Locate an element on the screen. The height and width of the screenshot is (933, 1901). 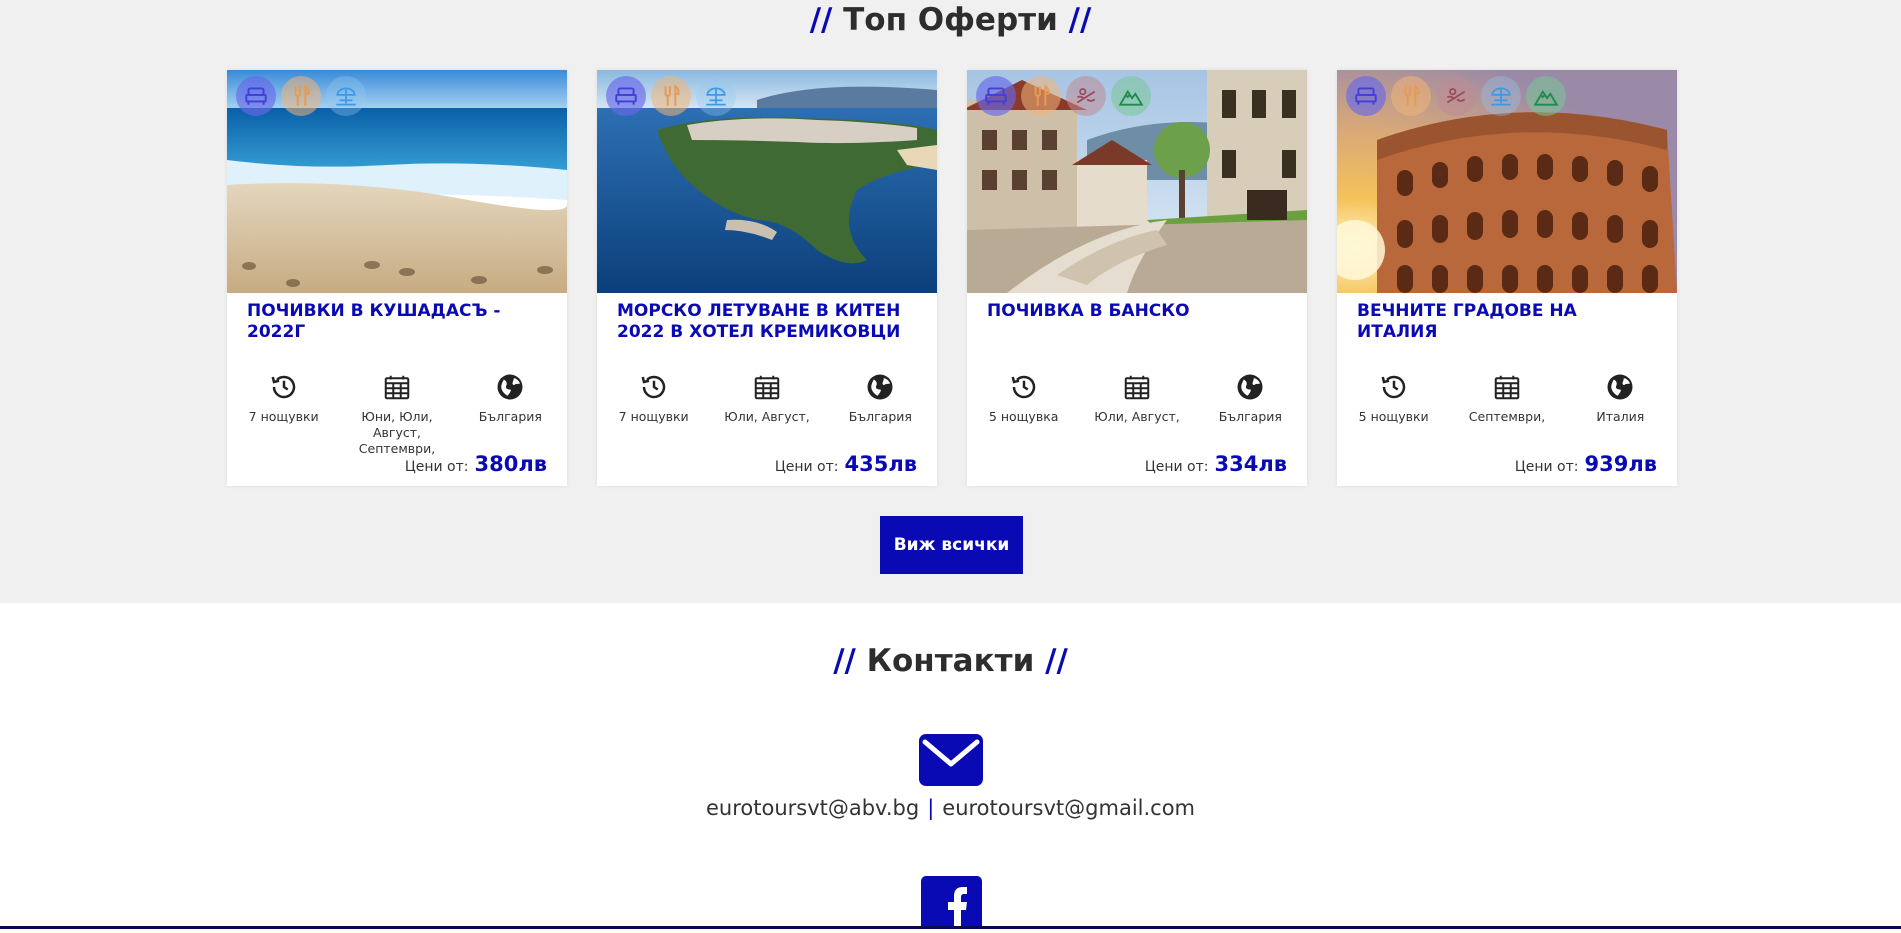
contact-emails: eurotoursvt@abv.bg | eurotoursvt@gmail.com is located at coordinates (950, 808).